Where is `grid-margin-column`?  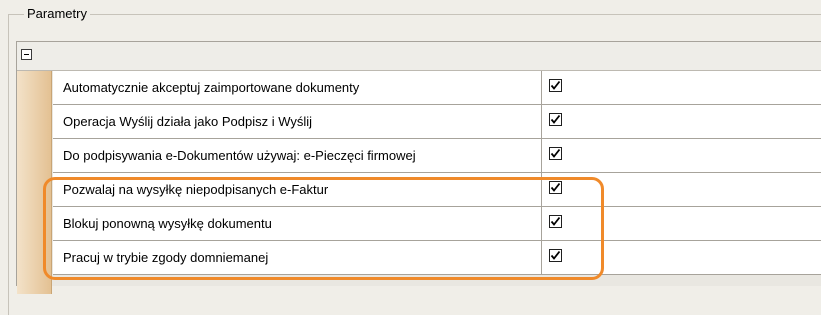 grid-margin-column is located at coordinates (34, 182).